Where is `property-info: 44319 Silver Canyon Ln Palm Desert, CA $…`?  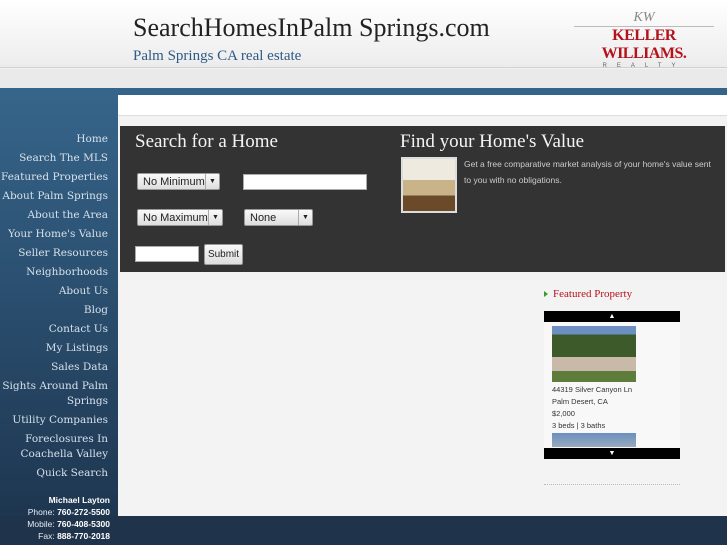
property-info: 44319 Silver Canyon Ln Palm Desert, CA $… is located at coordinates (592, 408).